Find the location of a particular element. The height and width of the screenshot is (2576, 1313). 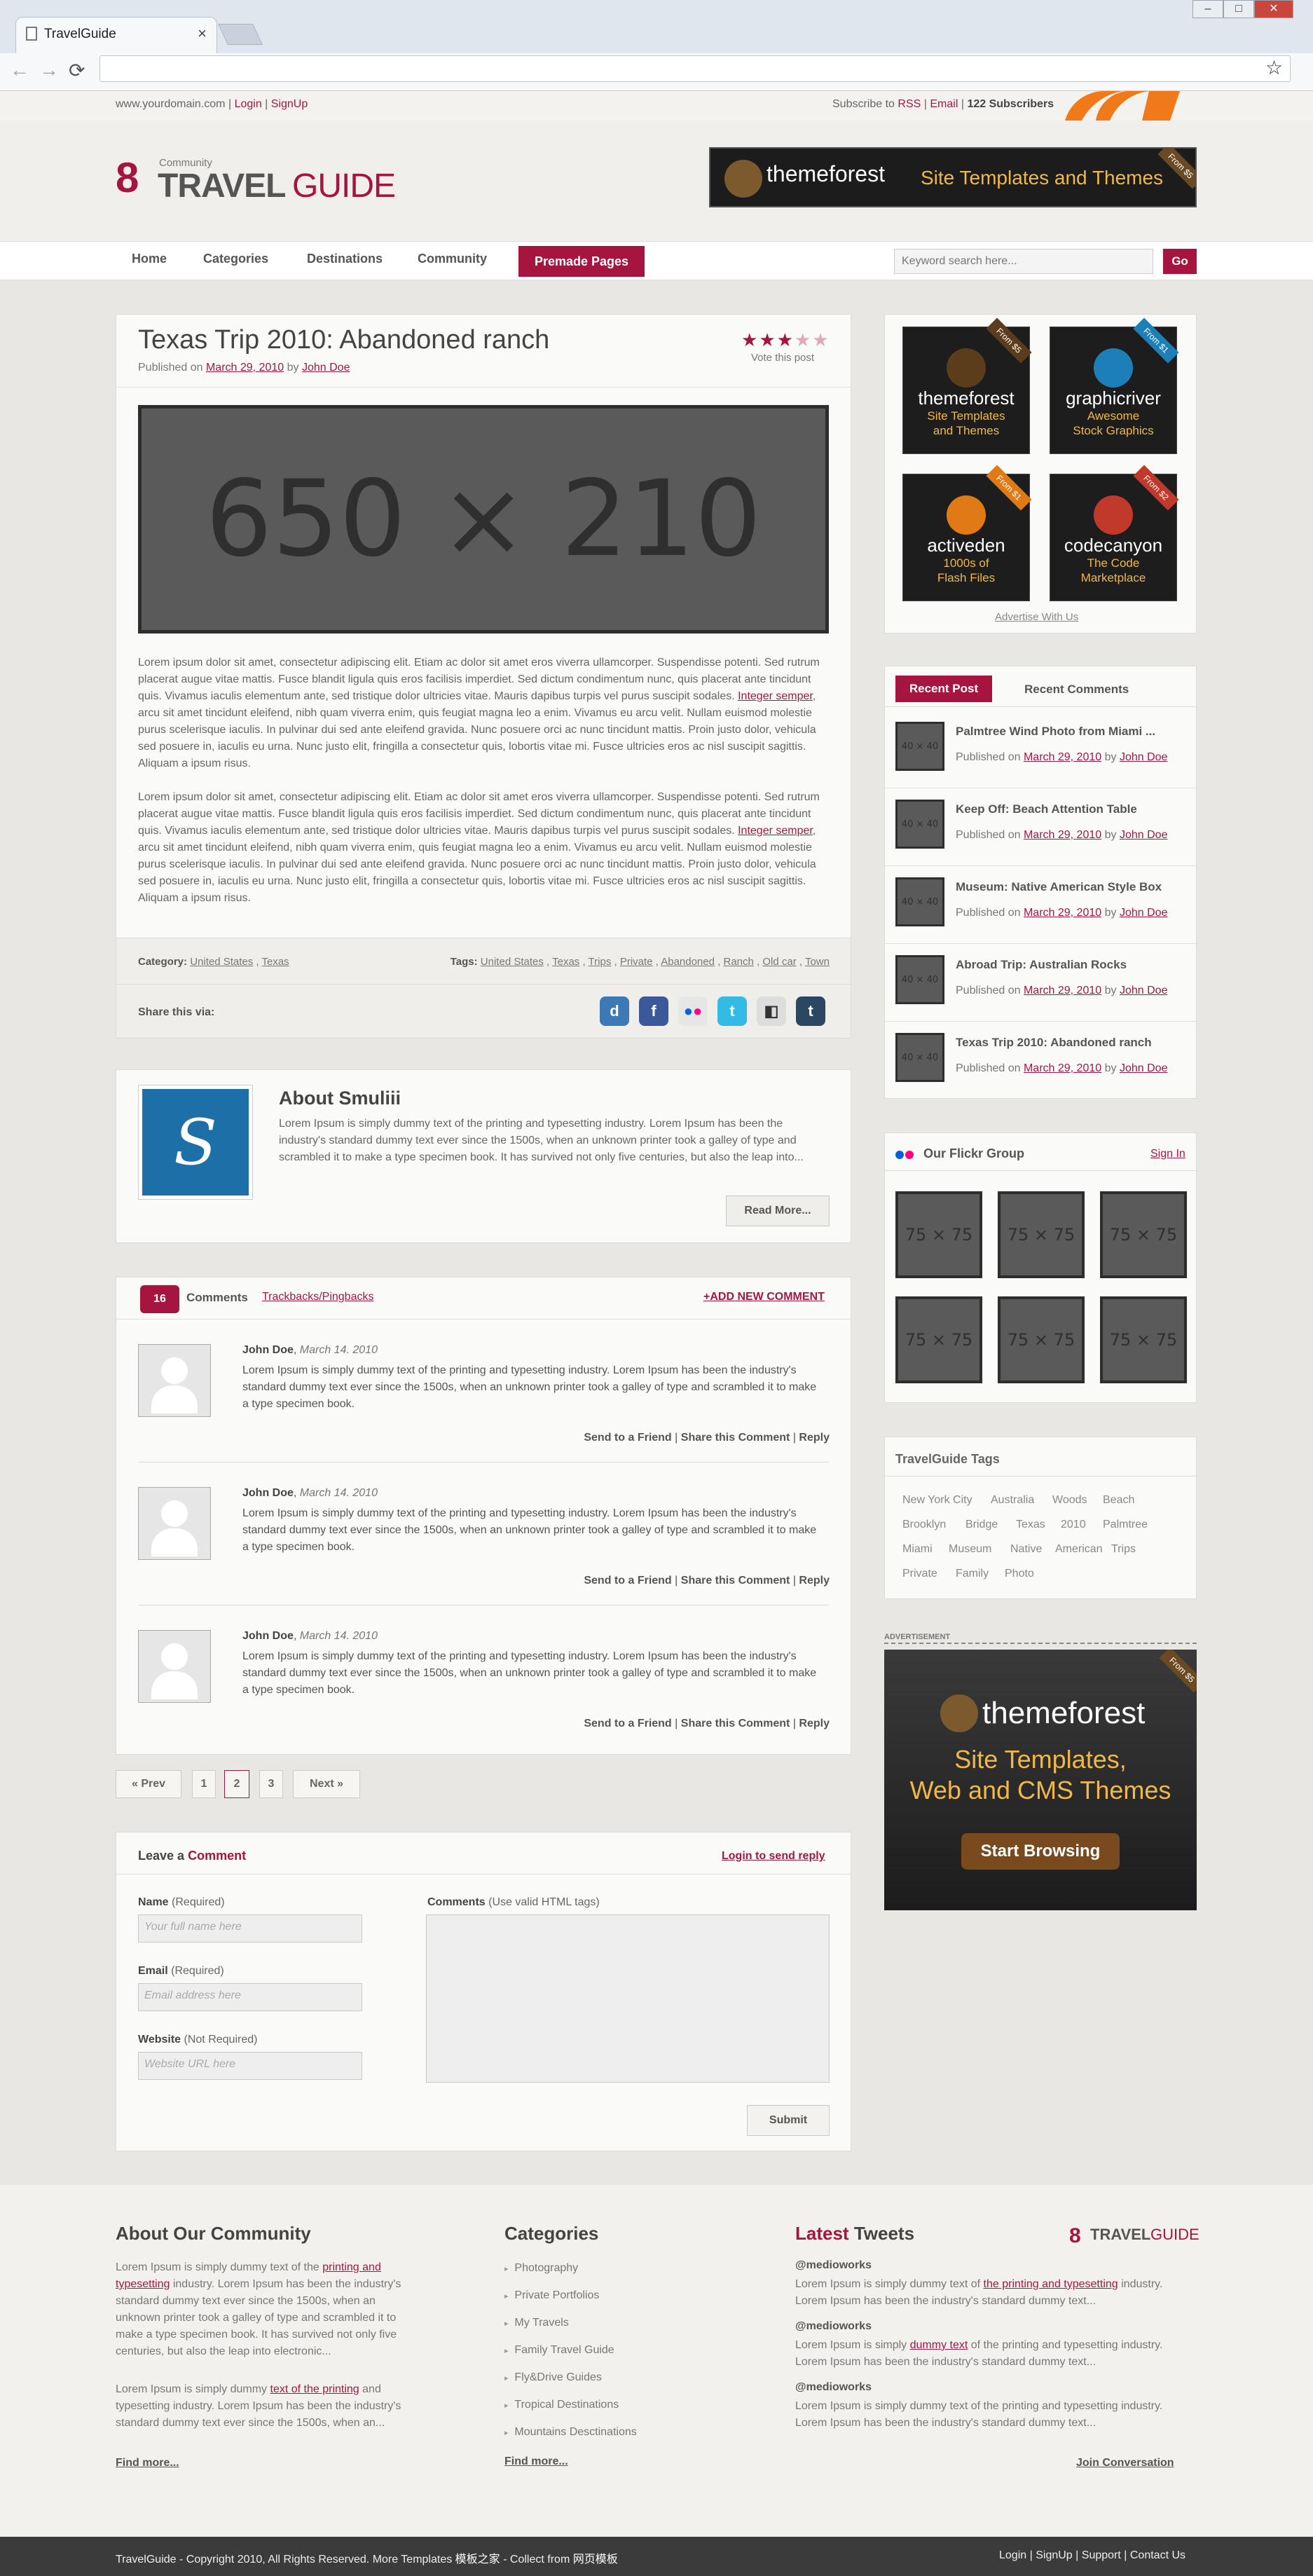

tab-recent-post: Recent Post is located at coordinates (944, 689).